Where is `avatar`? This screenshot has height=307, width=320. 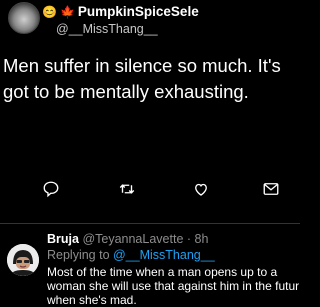 avatar is located at coordinates (24, 18).